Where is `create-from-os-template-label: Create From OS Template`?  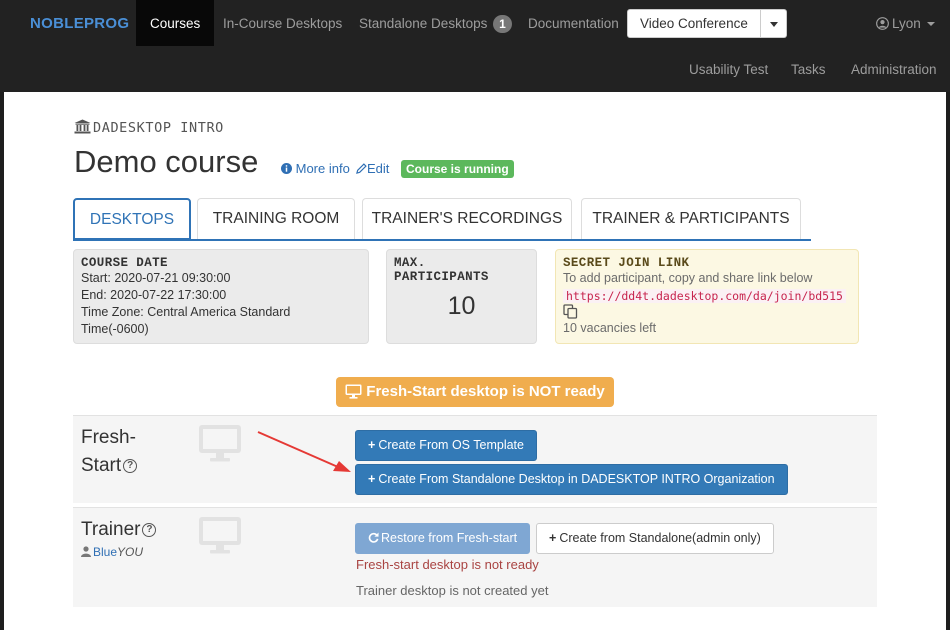
create-from-os-template-label: Create From OS Template is located at coordinates (451, 445).